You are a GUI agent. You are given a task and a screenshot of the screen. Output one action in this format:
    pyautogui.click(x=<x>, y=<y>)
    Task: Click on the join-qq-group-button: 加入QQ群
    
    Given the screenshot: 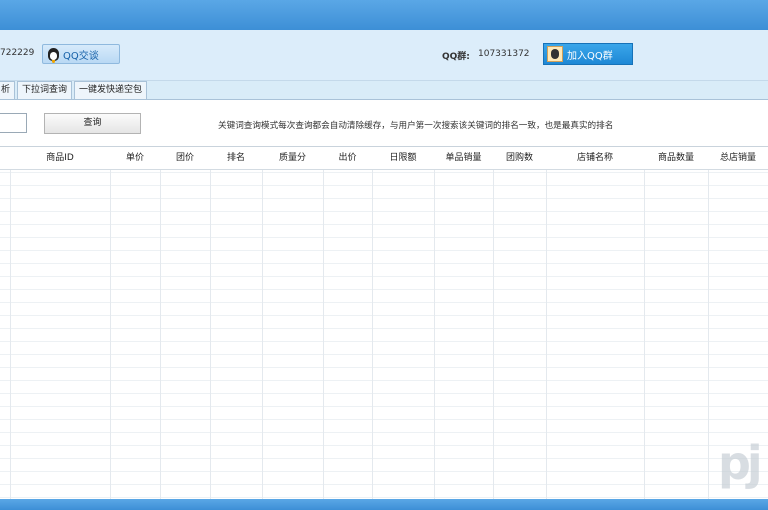 What is the action you would take?
    pyautogui.click(x=588, y=54)
    